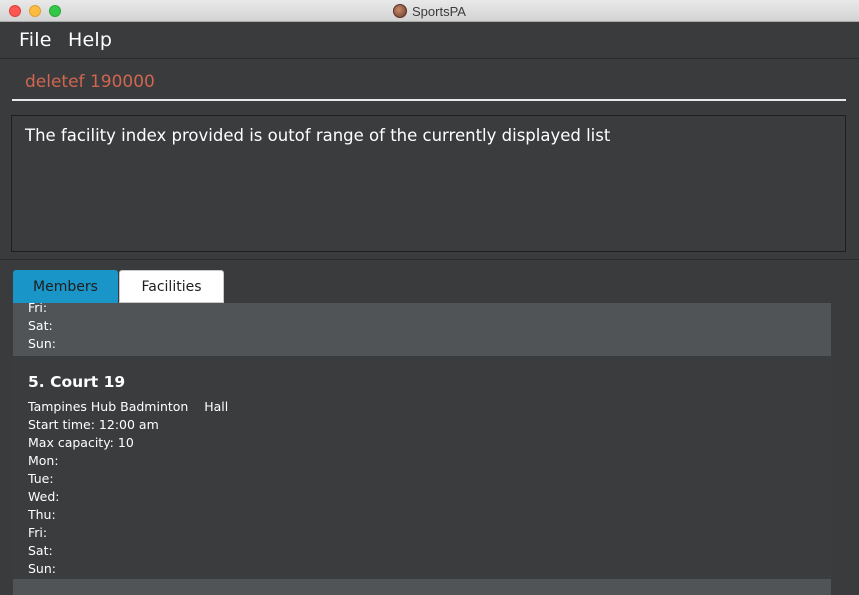  I want to click on facility-card-previous: Fri: Sat: Sun:, so click(422, 329).